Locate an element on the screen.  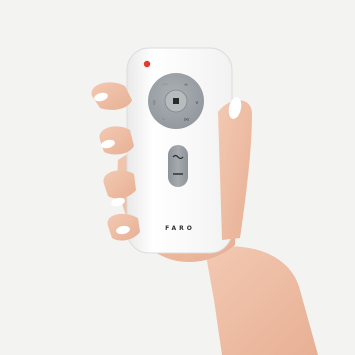
thumb is located at coordinates (235, 168).